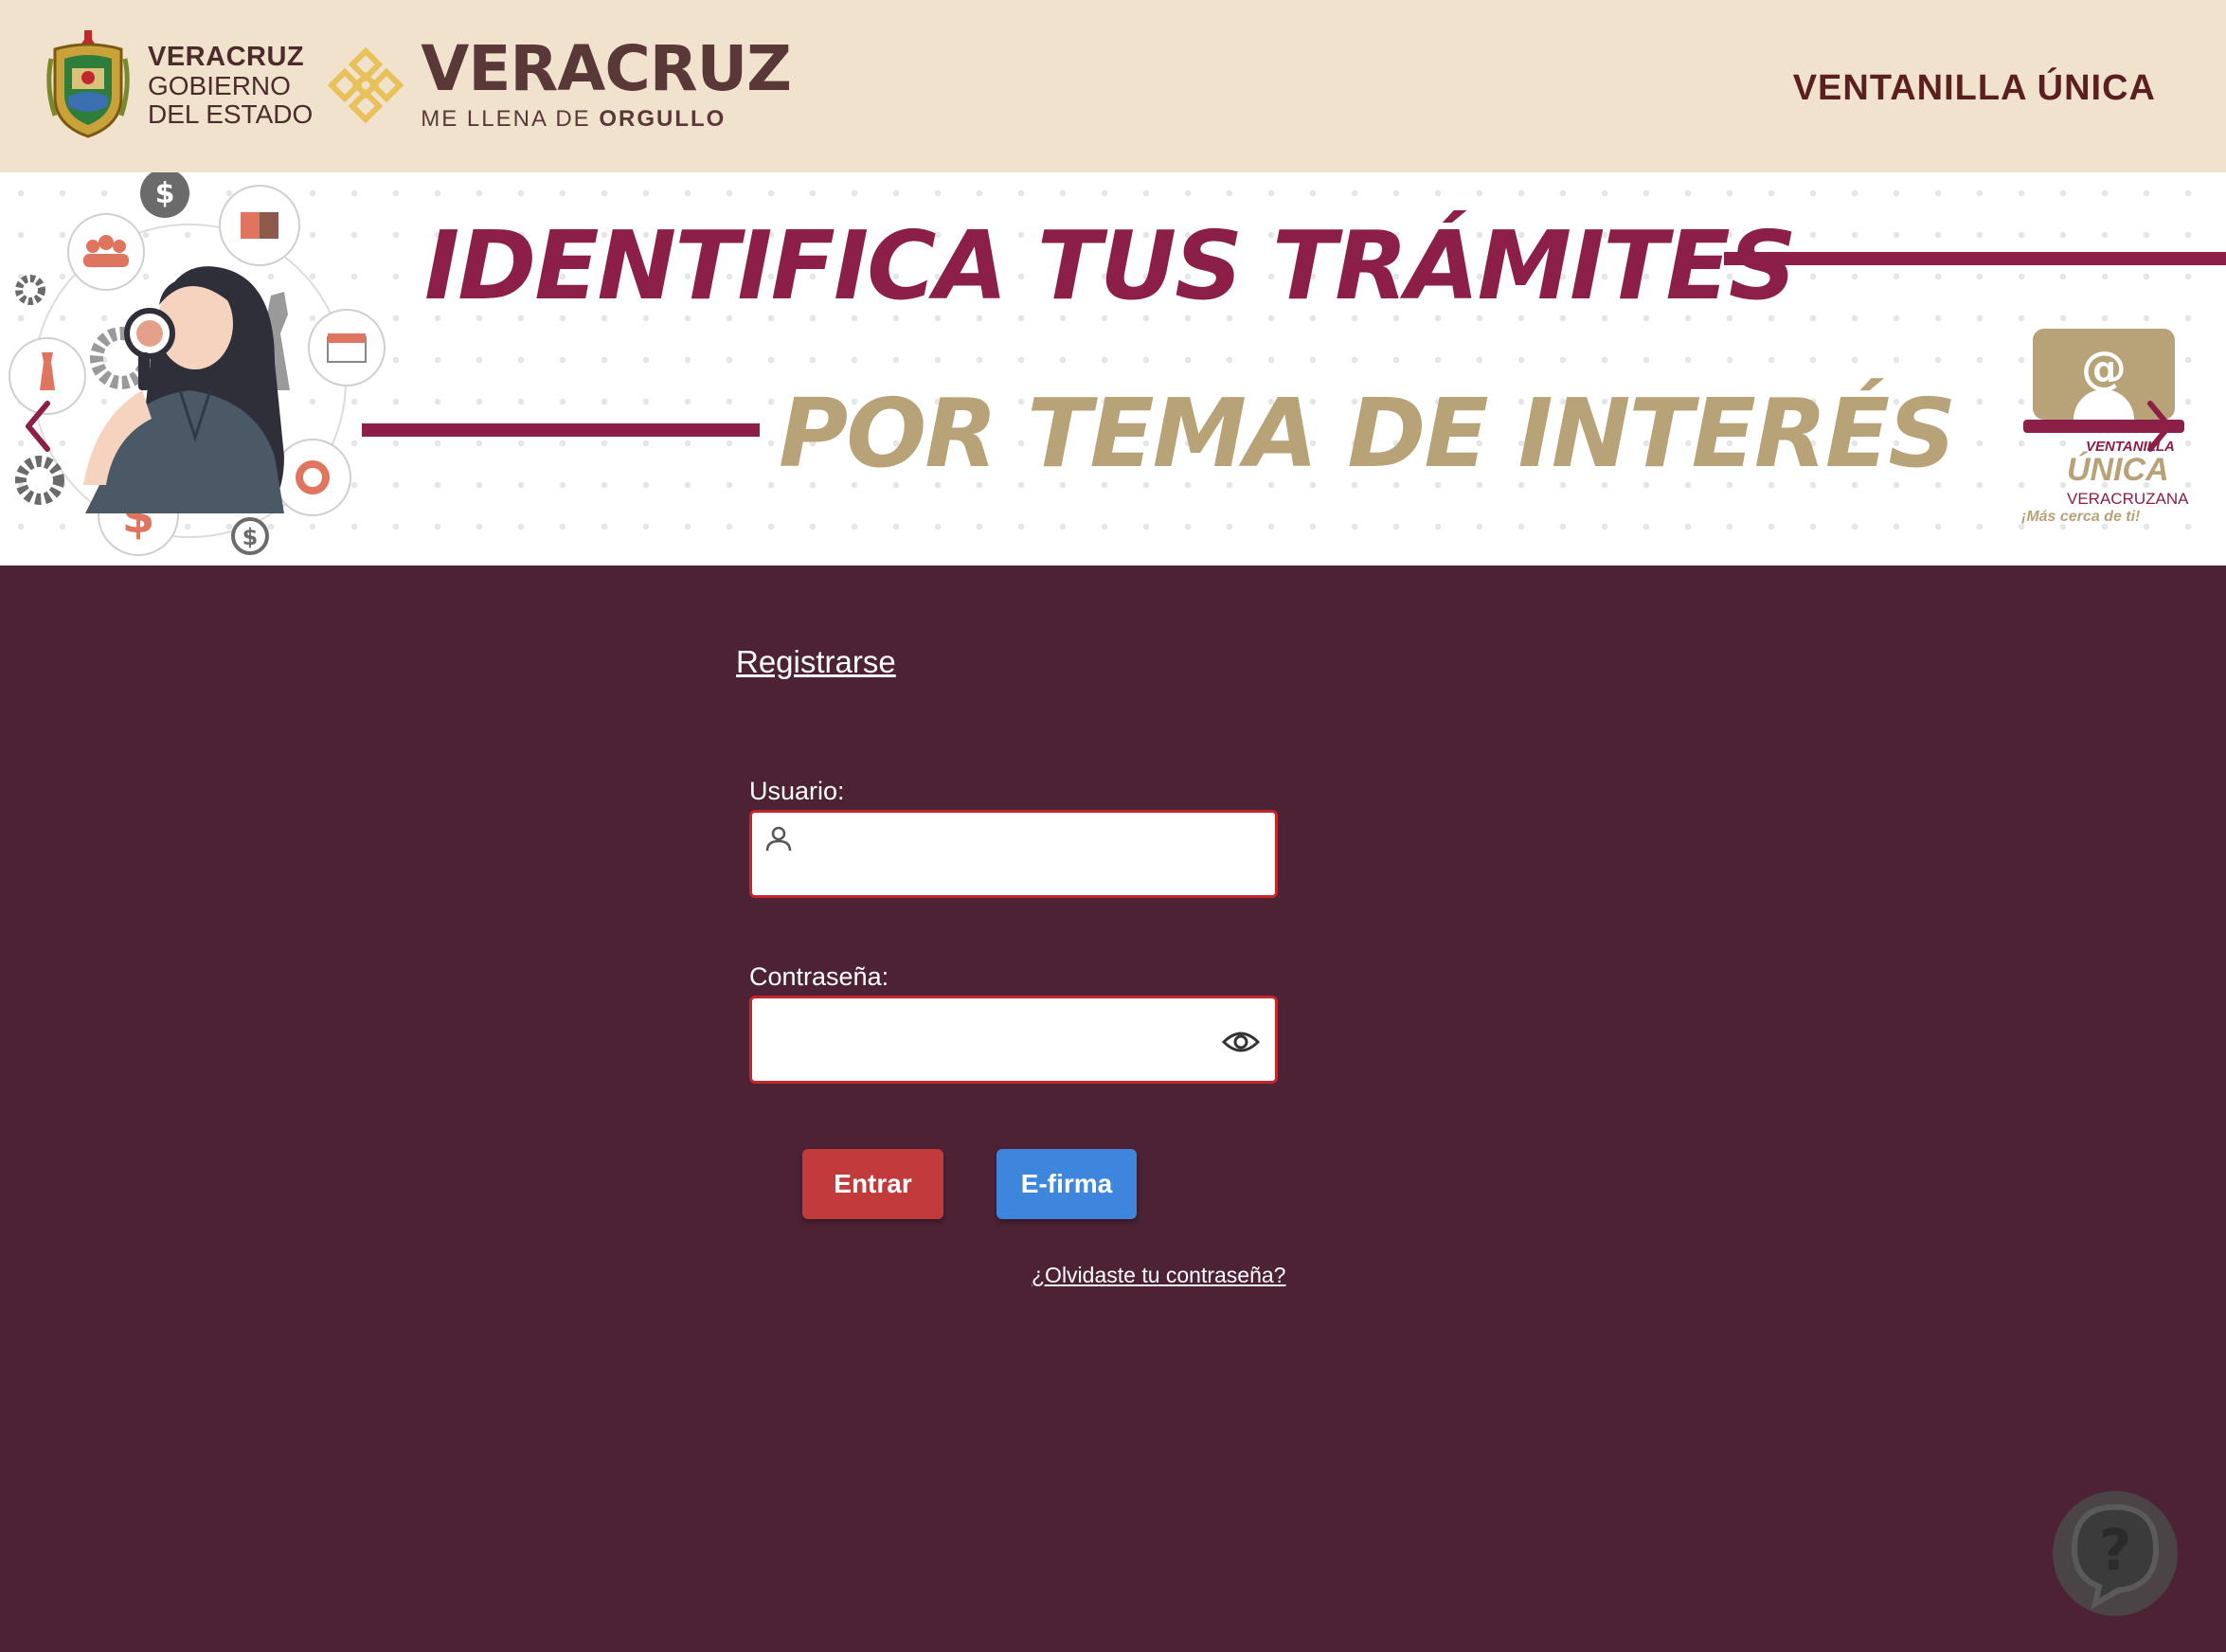 The image size is (2226, 1652). I want to click on chevron-left-icon, so click(38, 426).